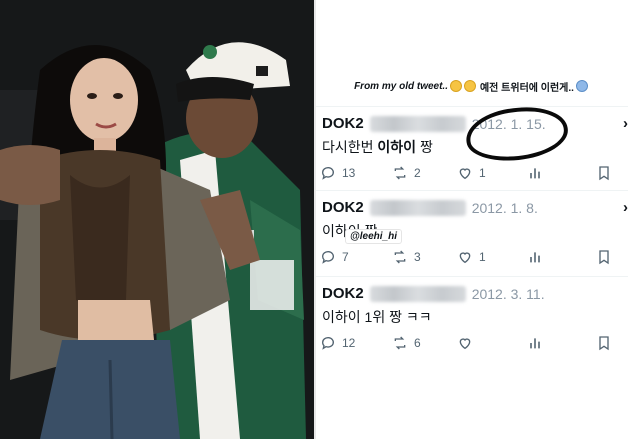 This screenshot has height=439, width=628. What do you see at coordinates (401, 86) in the screenshot?
I see `caption-text: From my old tweet..` at bounding box center [401, 86].